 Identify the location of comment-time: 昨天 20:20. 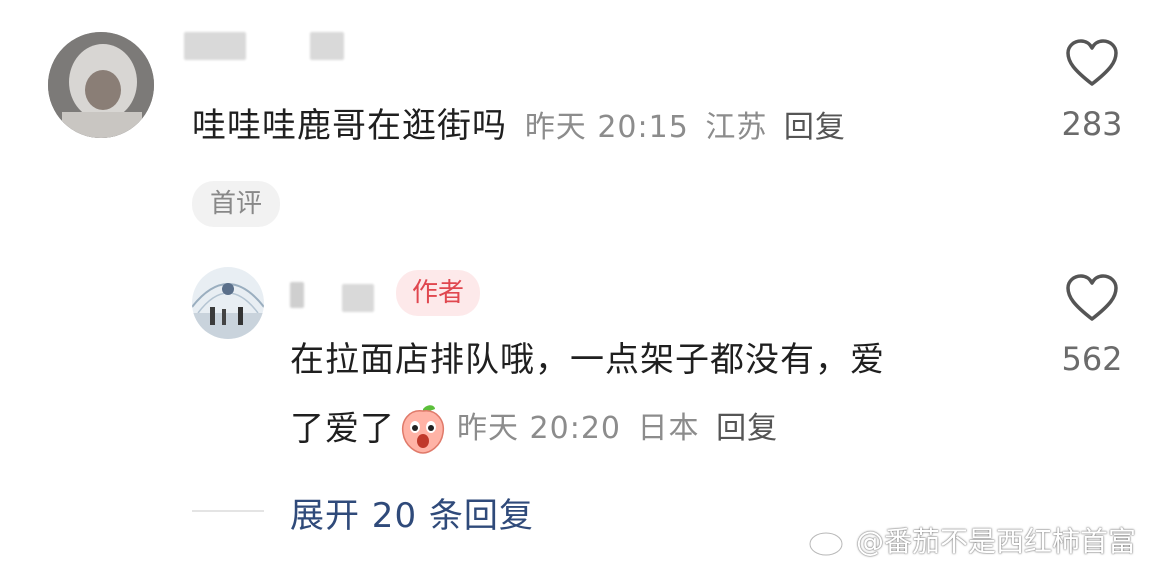
(539, 428).